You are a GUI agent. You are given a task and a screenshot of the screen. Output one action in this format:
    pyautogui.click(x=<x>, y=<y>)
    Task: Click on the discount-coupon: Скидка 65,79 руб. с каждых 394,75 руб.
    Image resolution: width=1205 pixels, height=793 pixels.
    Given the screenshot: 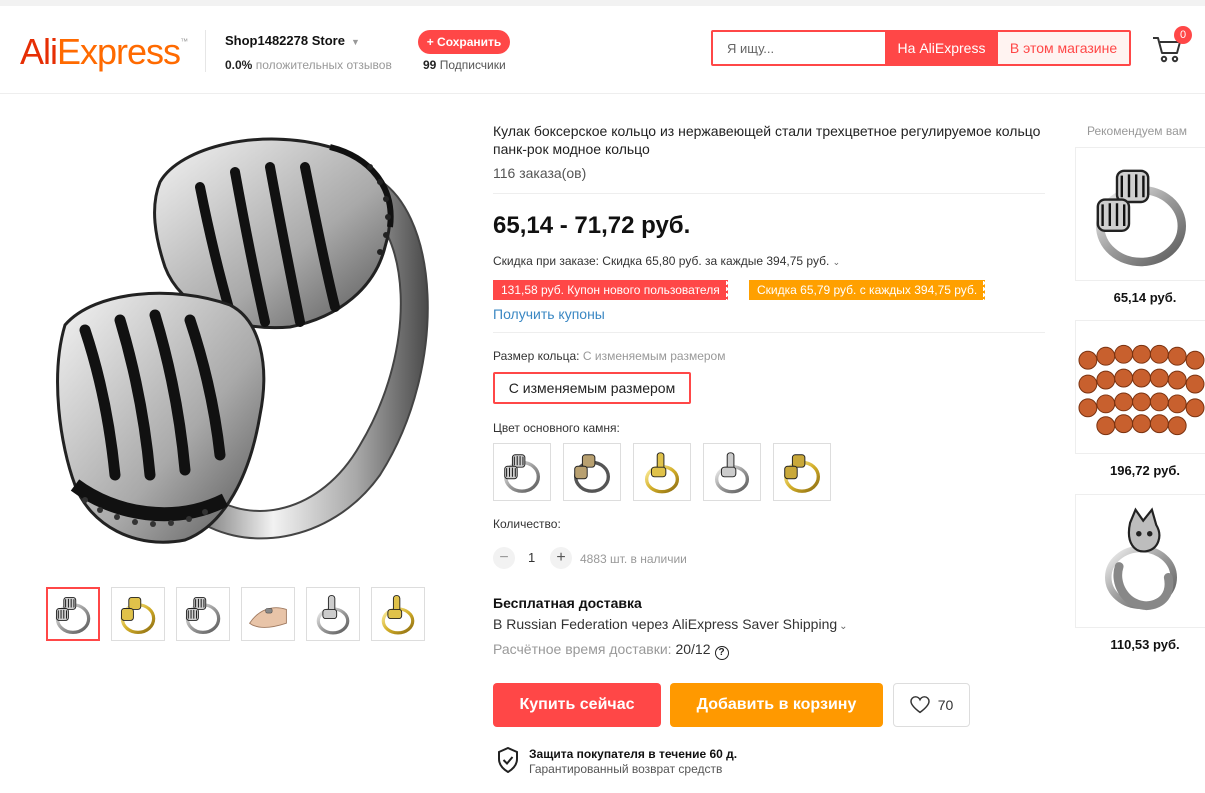 What is the action you would take?
    pyautogui.click(x=867, y=290)
    